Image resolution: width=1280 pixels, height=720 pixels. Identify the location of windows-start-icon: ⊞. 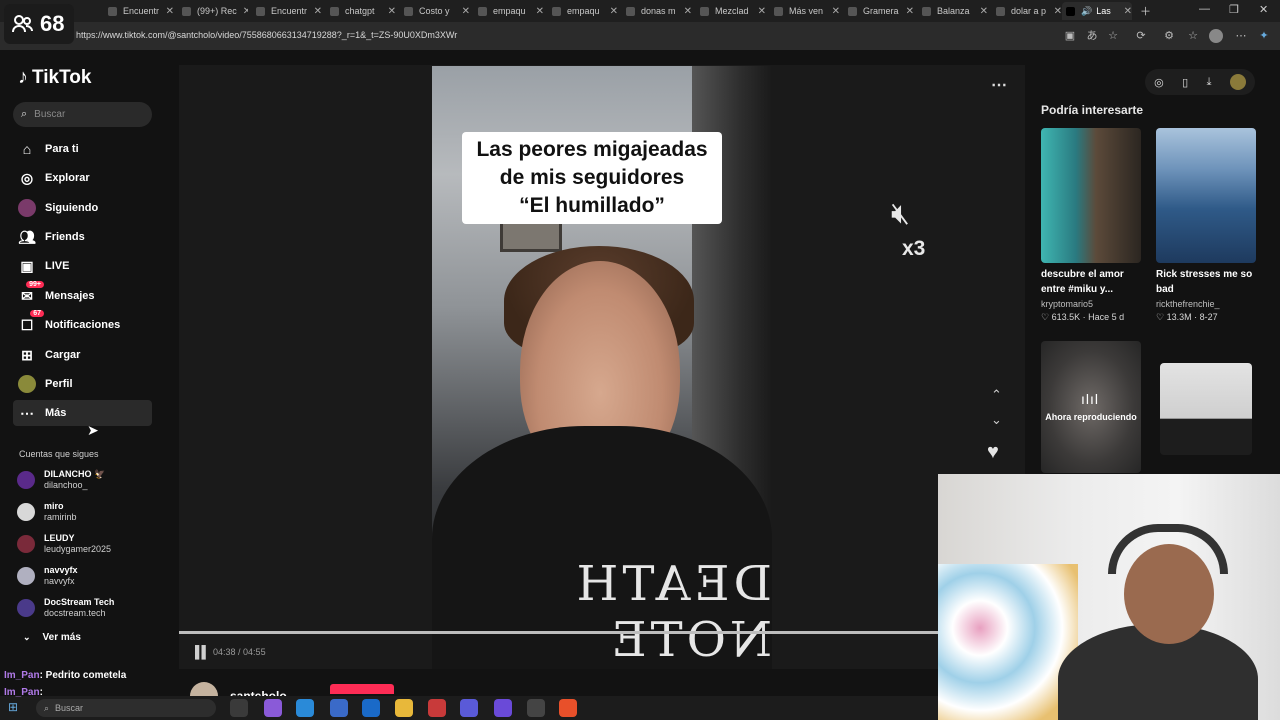
(13, 707).